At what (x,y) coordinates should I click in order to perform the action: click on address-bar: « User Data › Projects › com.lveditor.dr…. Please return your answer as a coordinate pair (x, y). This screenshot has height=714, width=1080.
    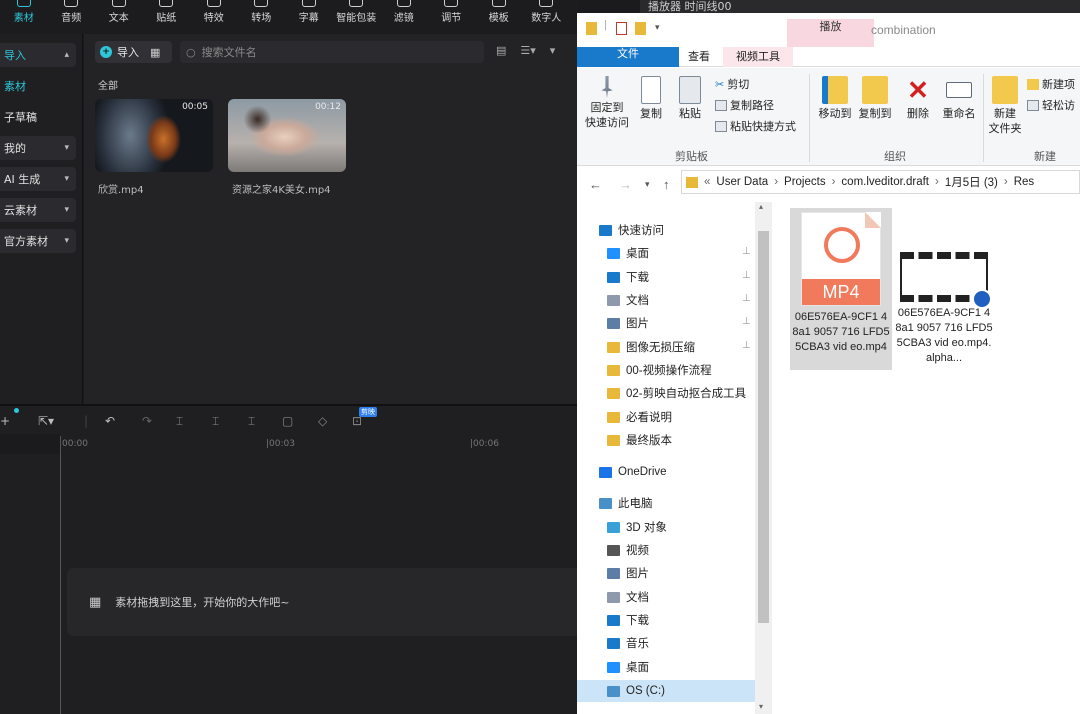
    Looking at the image, I should click on (880, 182).